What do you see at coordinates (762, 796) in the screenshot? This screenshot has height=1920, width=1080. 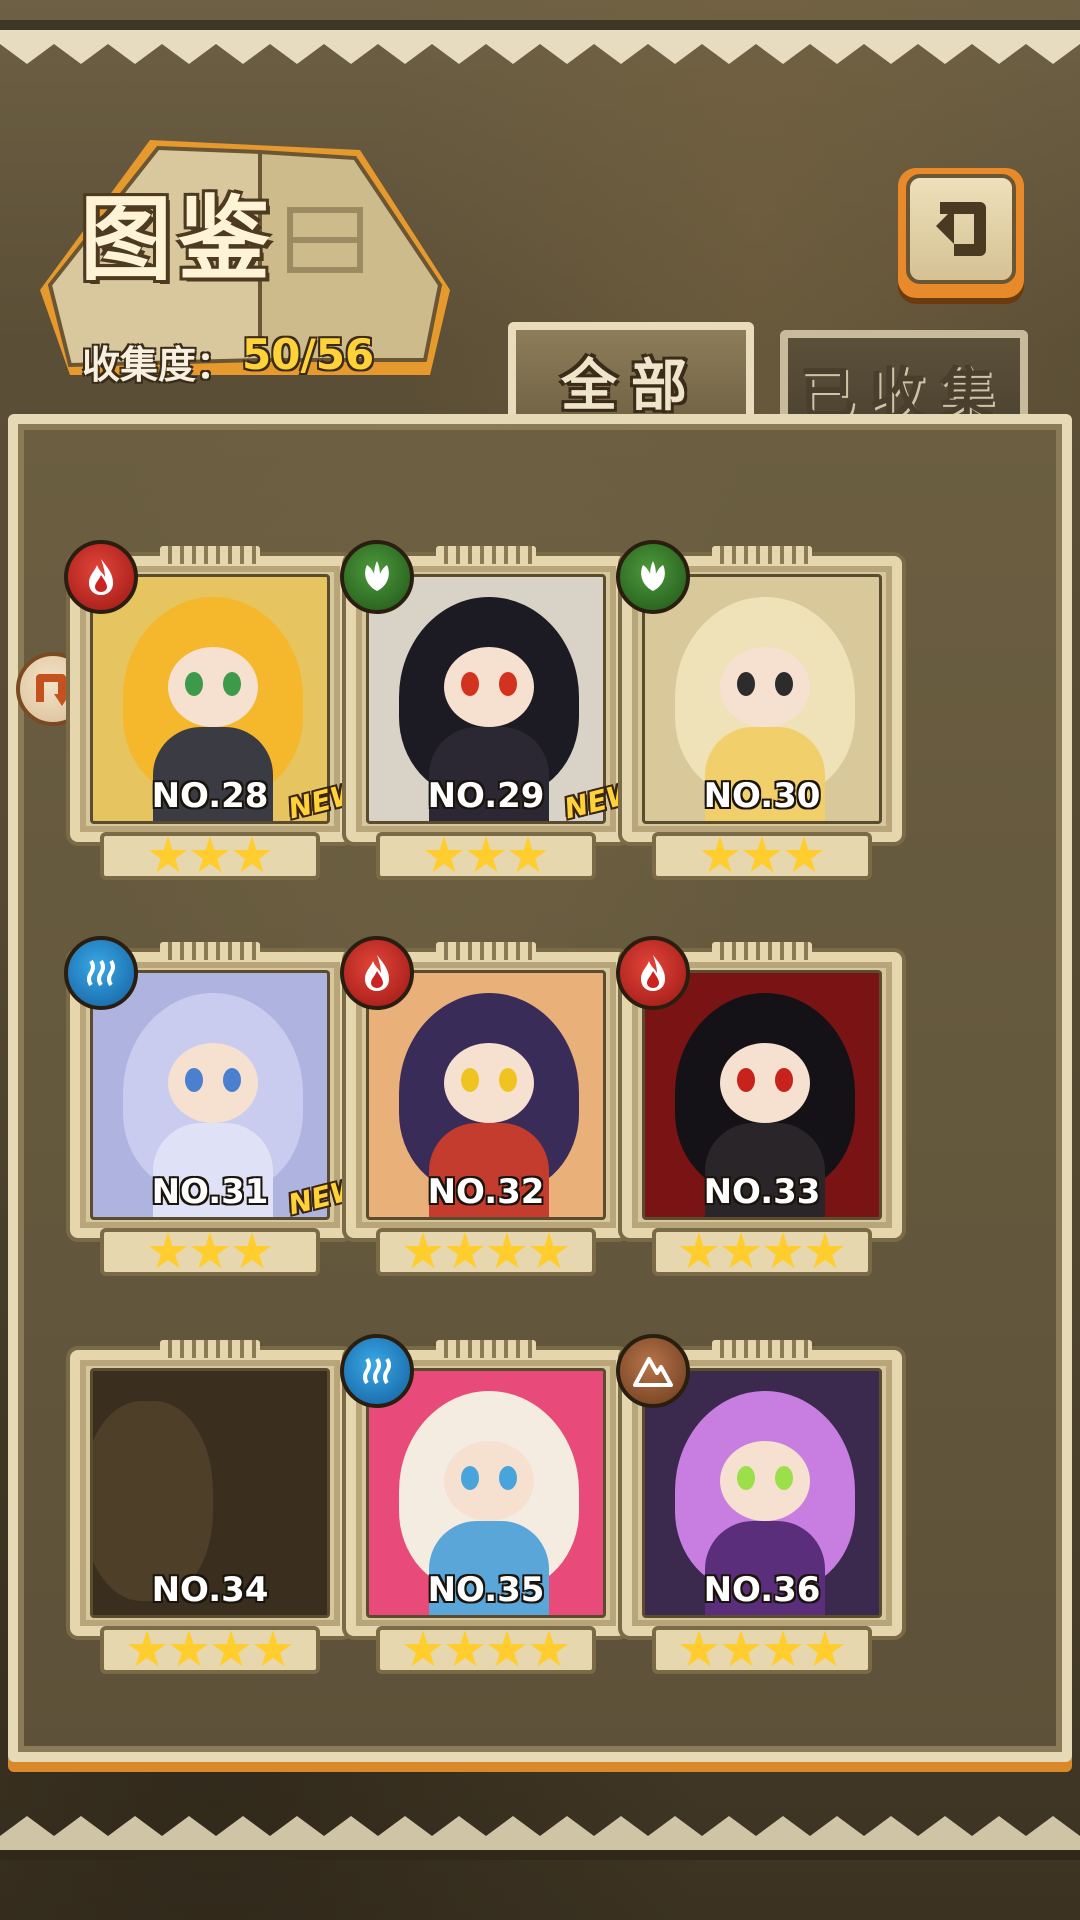 I see `card-number: NO.30` at bounding box center [762, 796].